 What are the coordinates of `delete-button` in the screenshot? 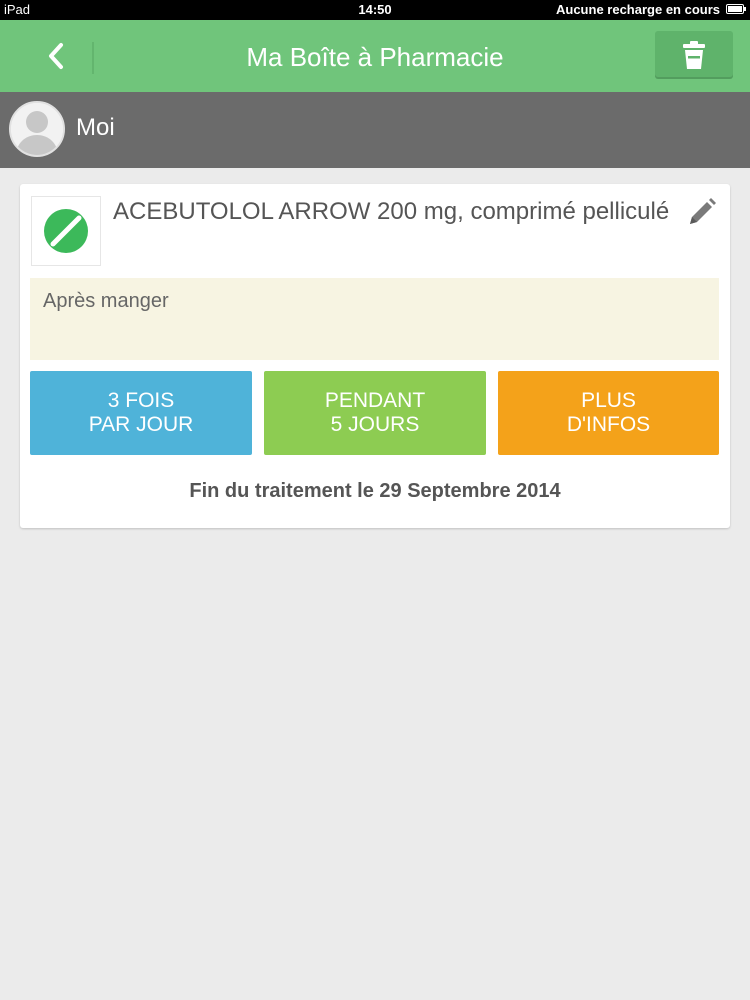 It's located at (694, 55).